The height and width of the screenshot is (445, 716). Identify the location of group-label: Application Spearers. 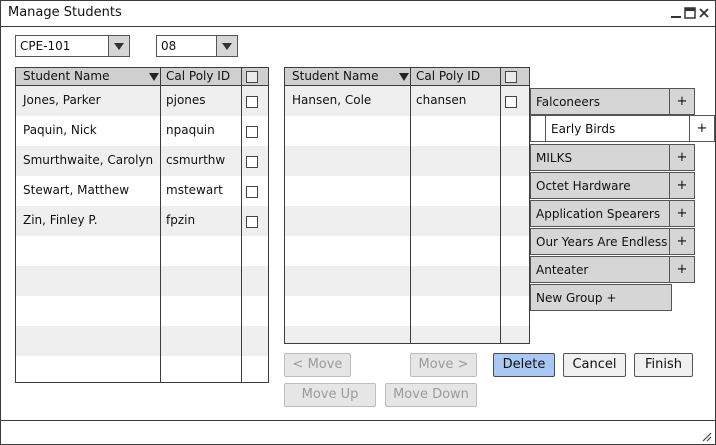
(598, 214).